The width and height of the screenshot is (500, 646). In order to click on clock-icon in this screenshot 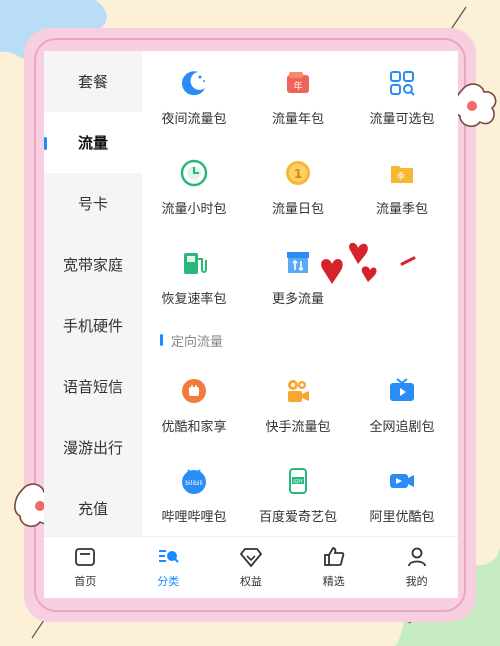, I will do `click(194, 173)`.